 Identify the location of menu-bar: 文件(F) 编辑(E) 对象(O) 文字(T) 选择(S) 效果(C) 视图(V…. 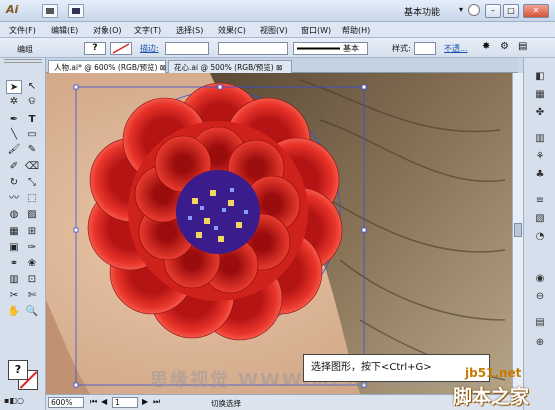
(277, 30).